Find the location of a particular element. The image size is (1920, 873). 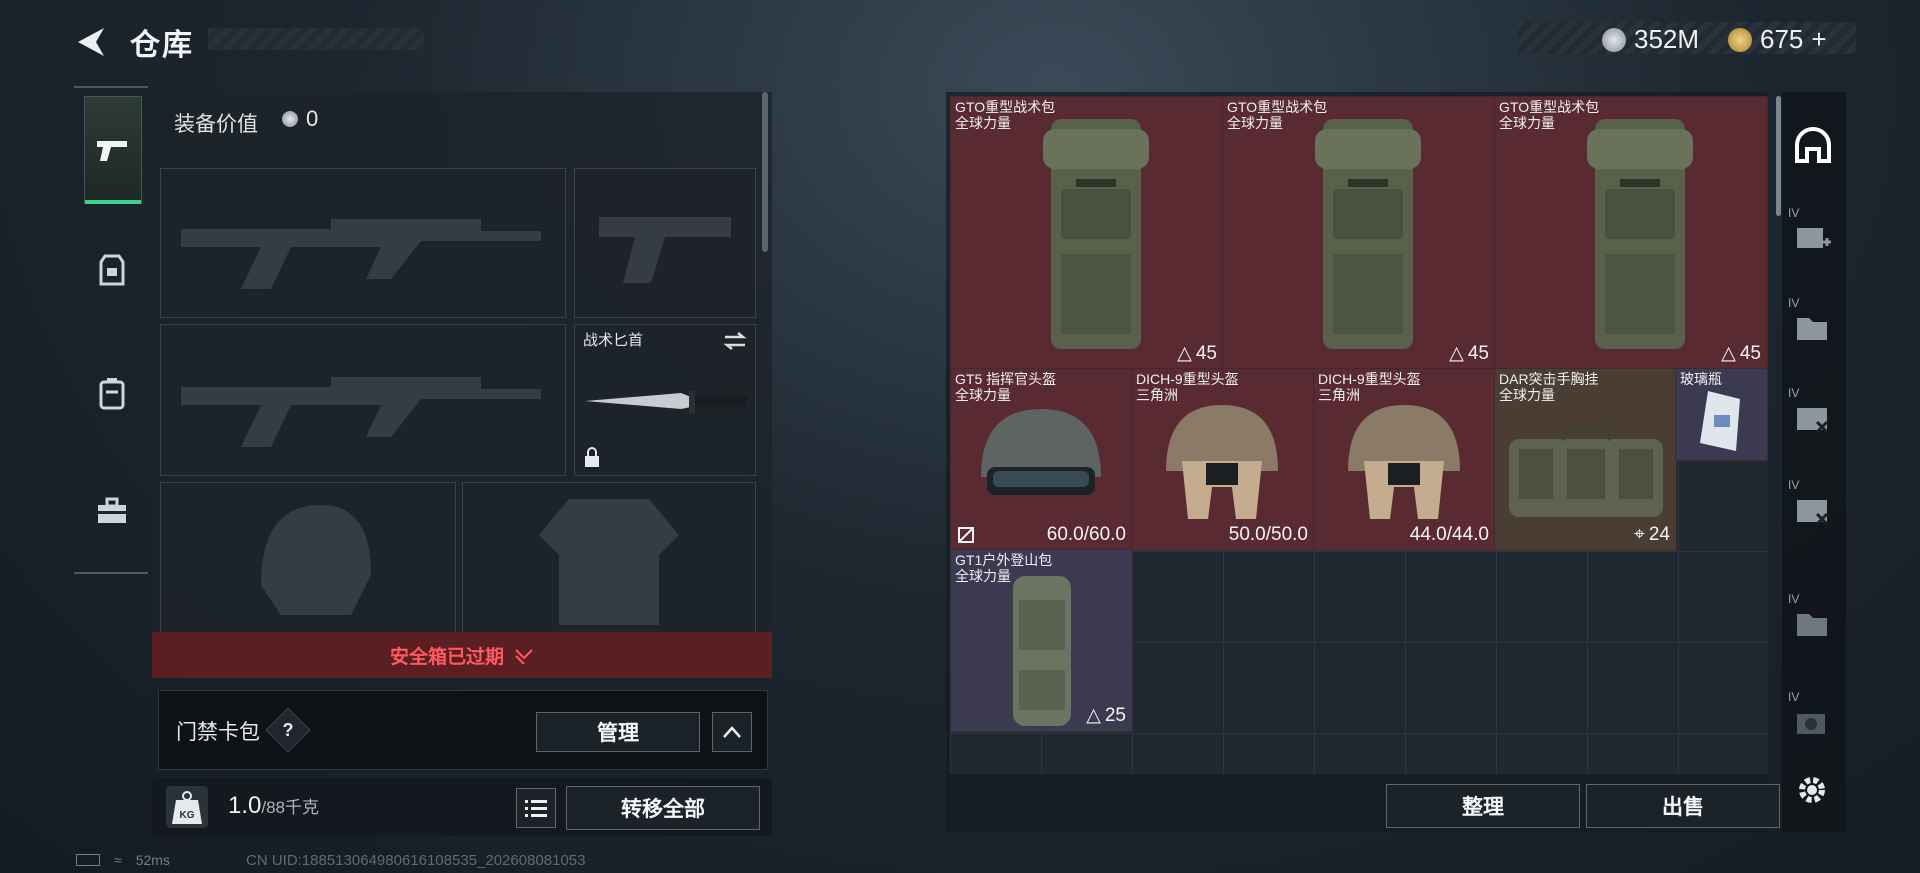

gold-currency: 675 + is located at coordinates (1777, 39).